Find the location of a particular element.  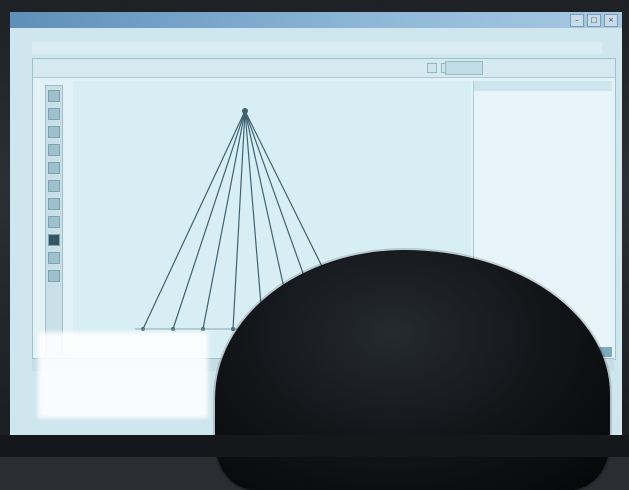

window-controls: – □ × is located at coordinates (594, 20).